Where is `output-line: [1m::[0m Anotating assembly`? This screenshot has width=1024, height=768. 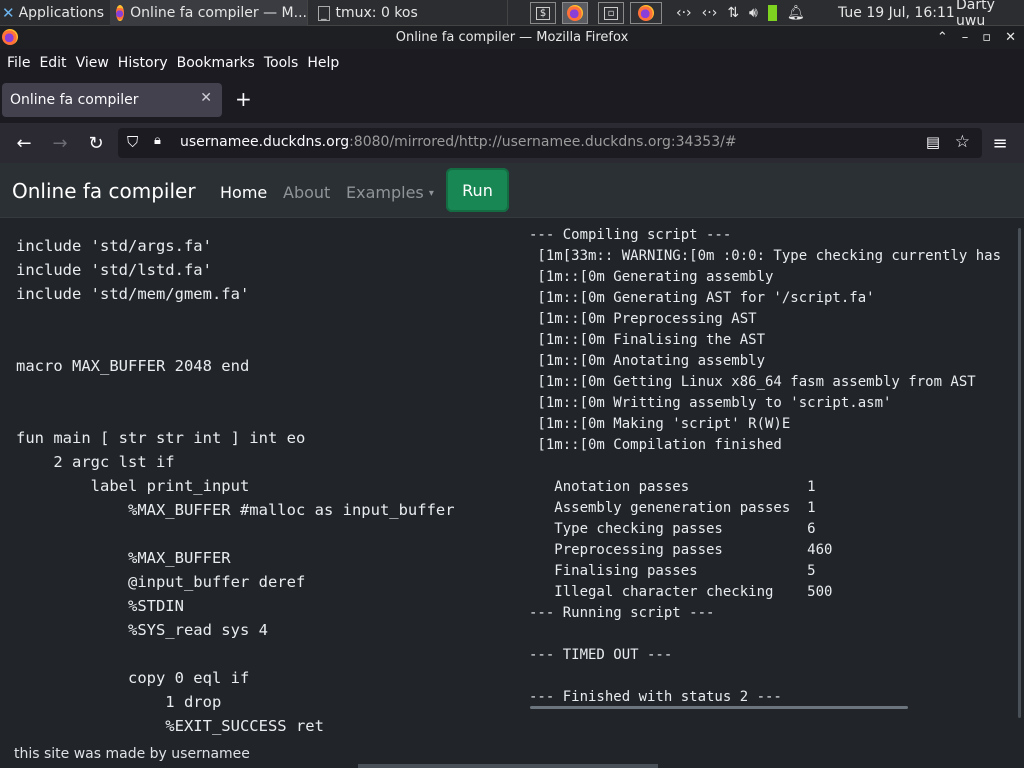
output-line: [1m::[0m Anotating assembly is located at coordinates (647, 361).